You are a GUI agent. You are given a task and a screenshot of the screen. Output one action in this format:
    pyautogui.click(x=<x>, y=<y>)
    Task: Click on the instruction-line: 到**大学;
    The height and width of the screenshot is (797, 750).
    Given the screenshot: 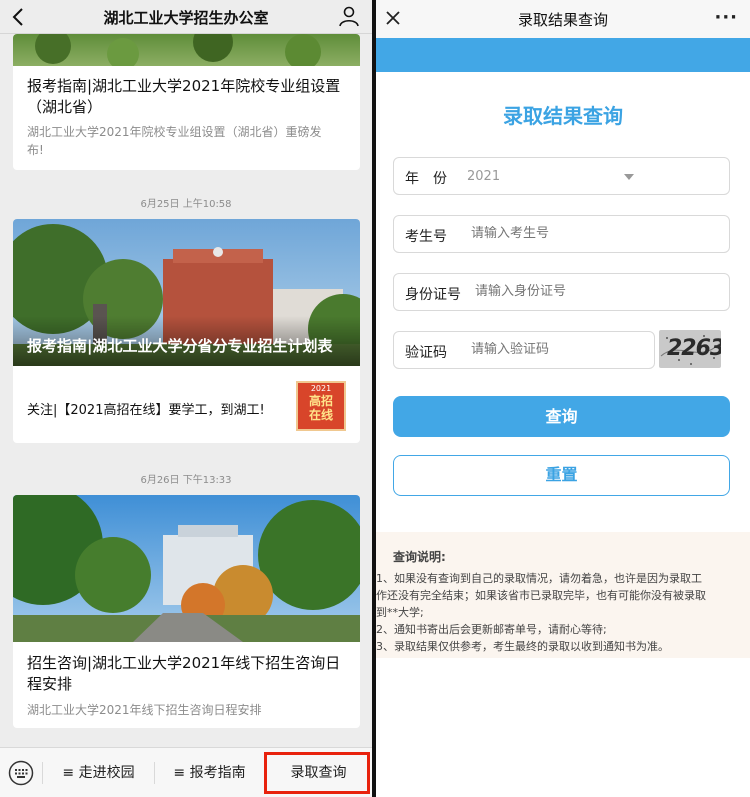 What is the action you would take?
    pyautogui.click(x=400, y=612)
    